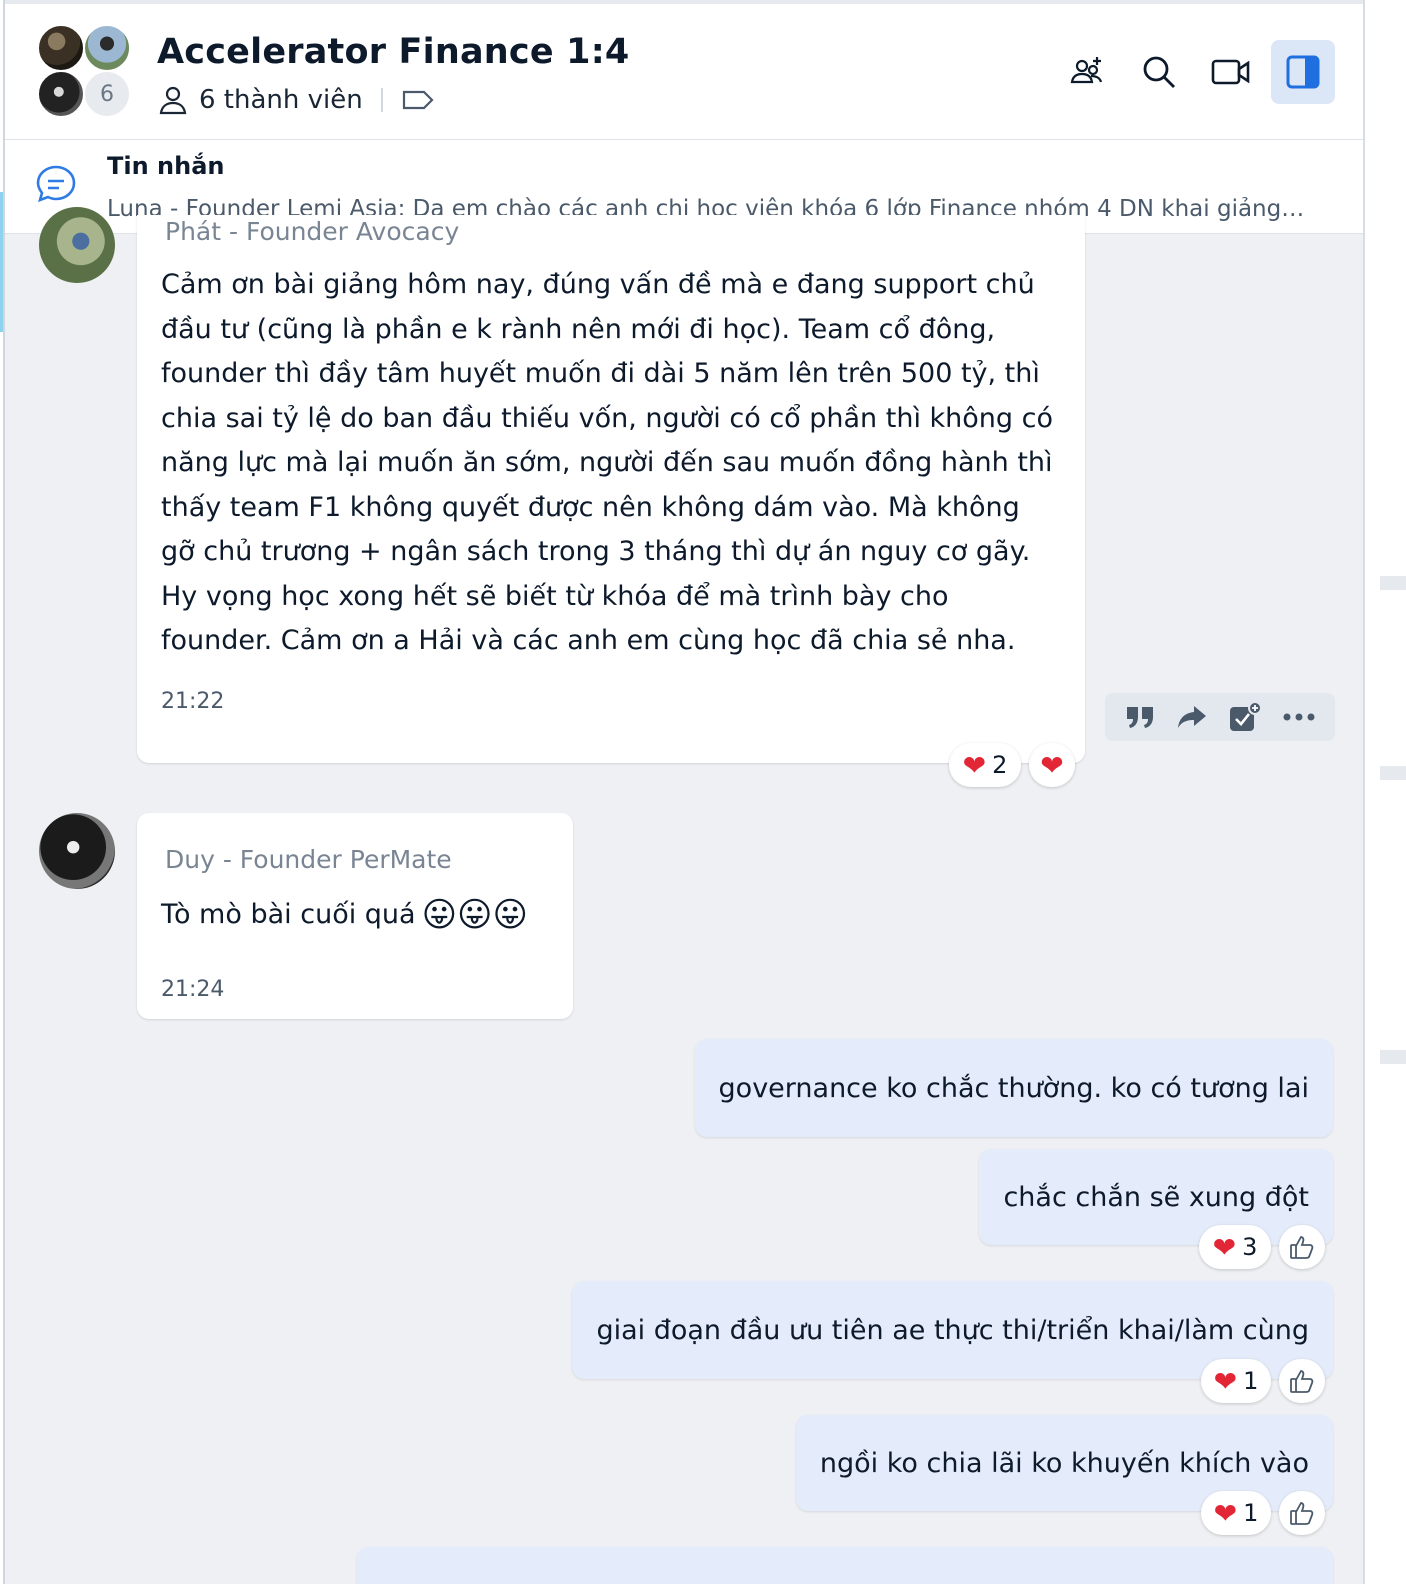 The image size is (1406, 1584). I want to click on members-row: 6 thành viên, so click(301, 100).